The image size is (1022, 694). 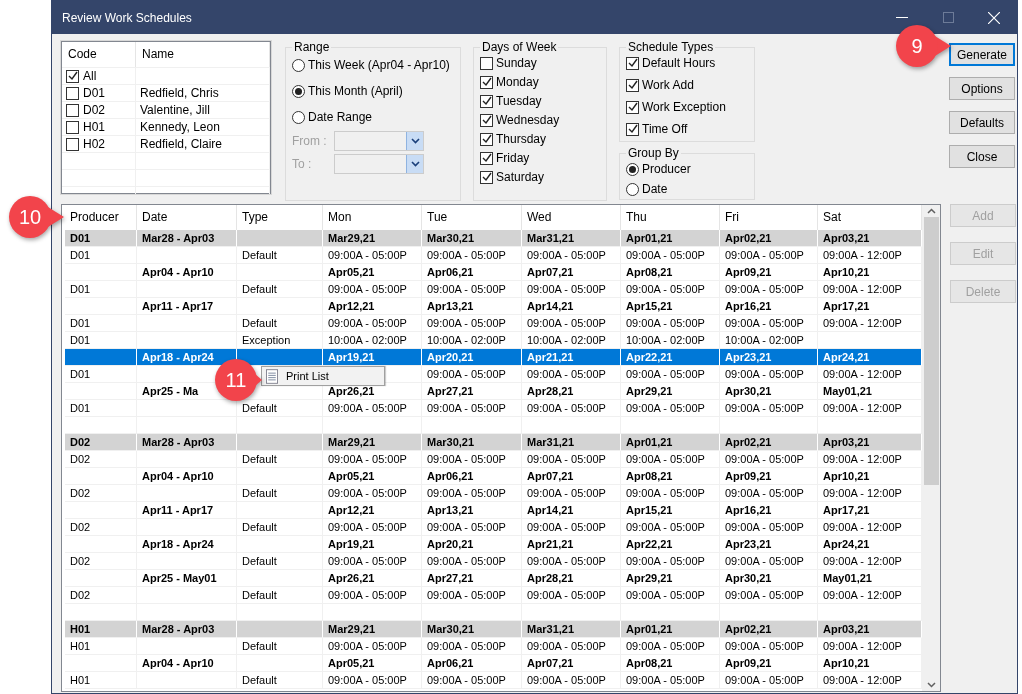 What do you see at coordinates (668, 85) in the screenshot?
I see `option-label: Work Add` at bounding box center [668, 85].